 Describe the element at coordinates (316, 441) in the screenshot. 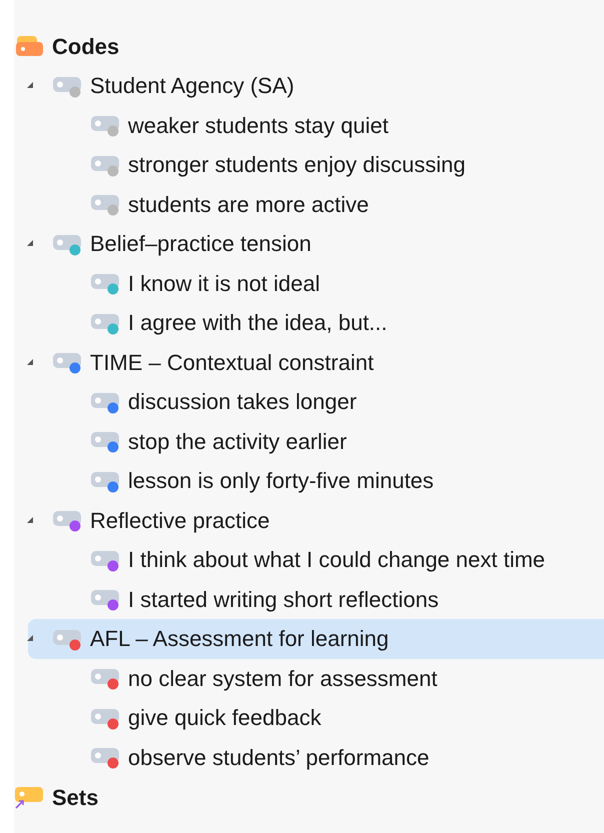

I see `tree-item: stop the activity earlier` at that location.